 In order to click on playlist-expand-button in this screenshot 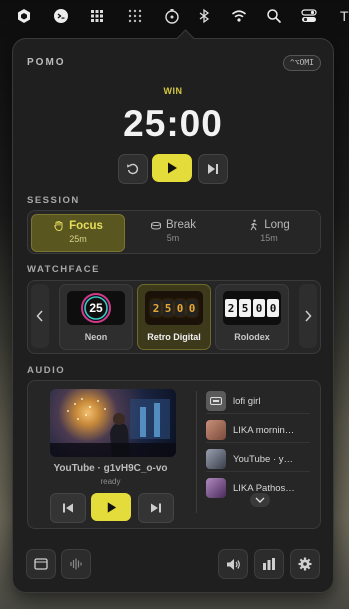, I will do `click(260, 500)`.